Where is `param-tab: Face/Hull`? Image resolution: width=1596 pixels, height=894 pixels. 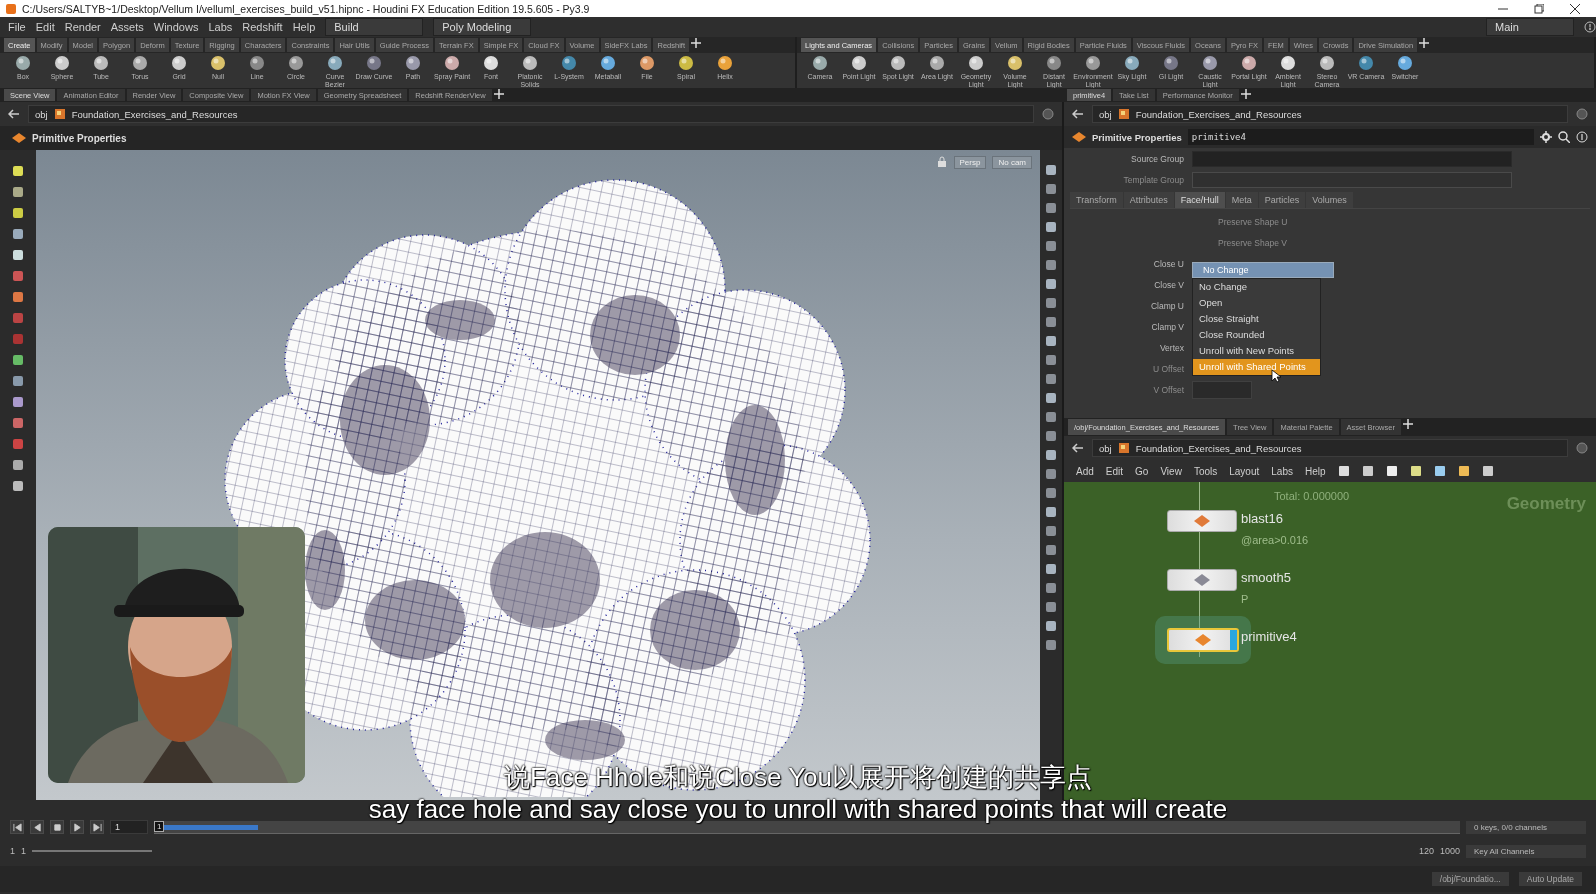 param-tab: Face/Hull is located at coordinates (1199, 200).